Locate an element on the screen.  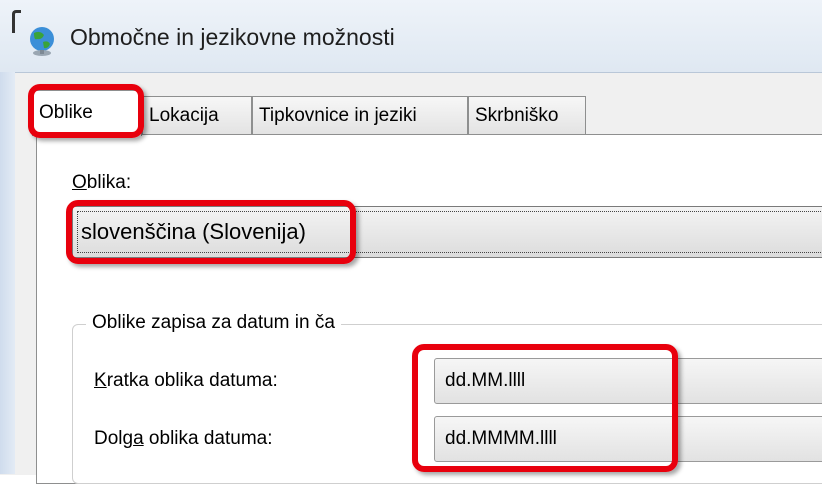
window-title: Območne in jezikovne možnosti is located at coordinates (232, 37).